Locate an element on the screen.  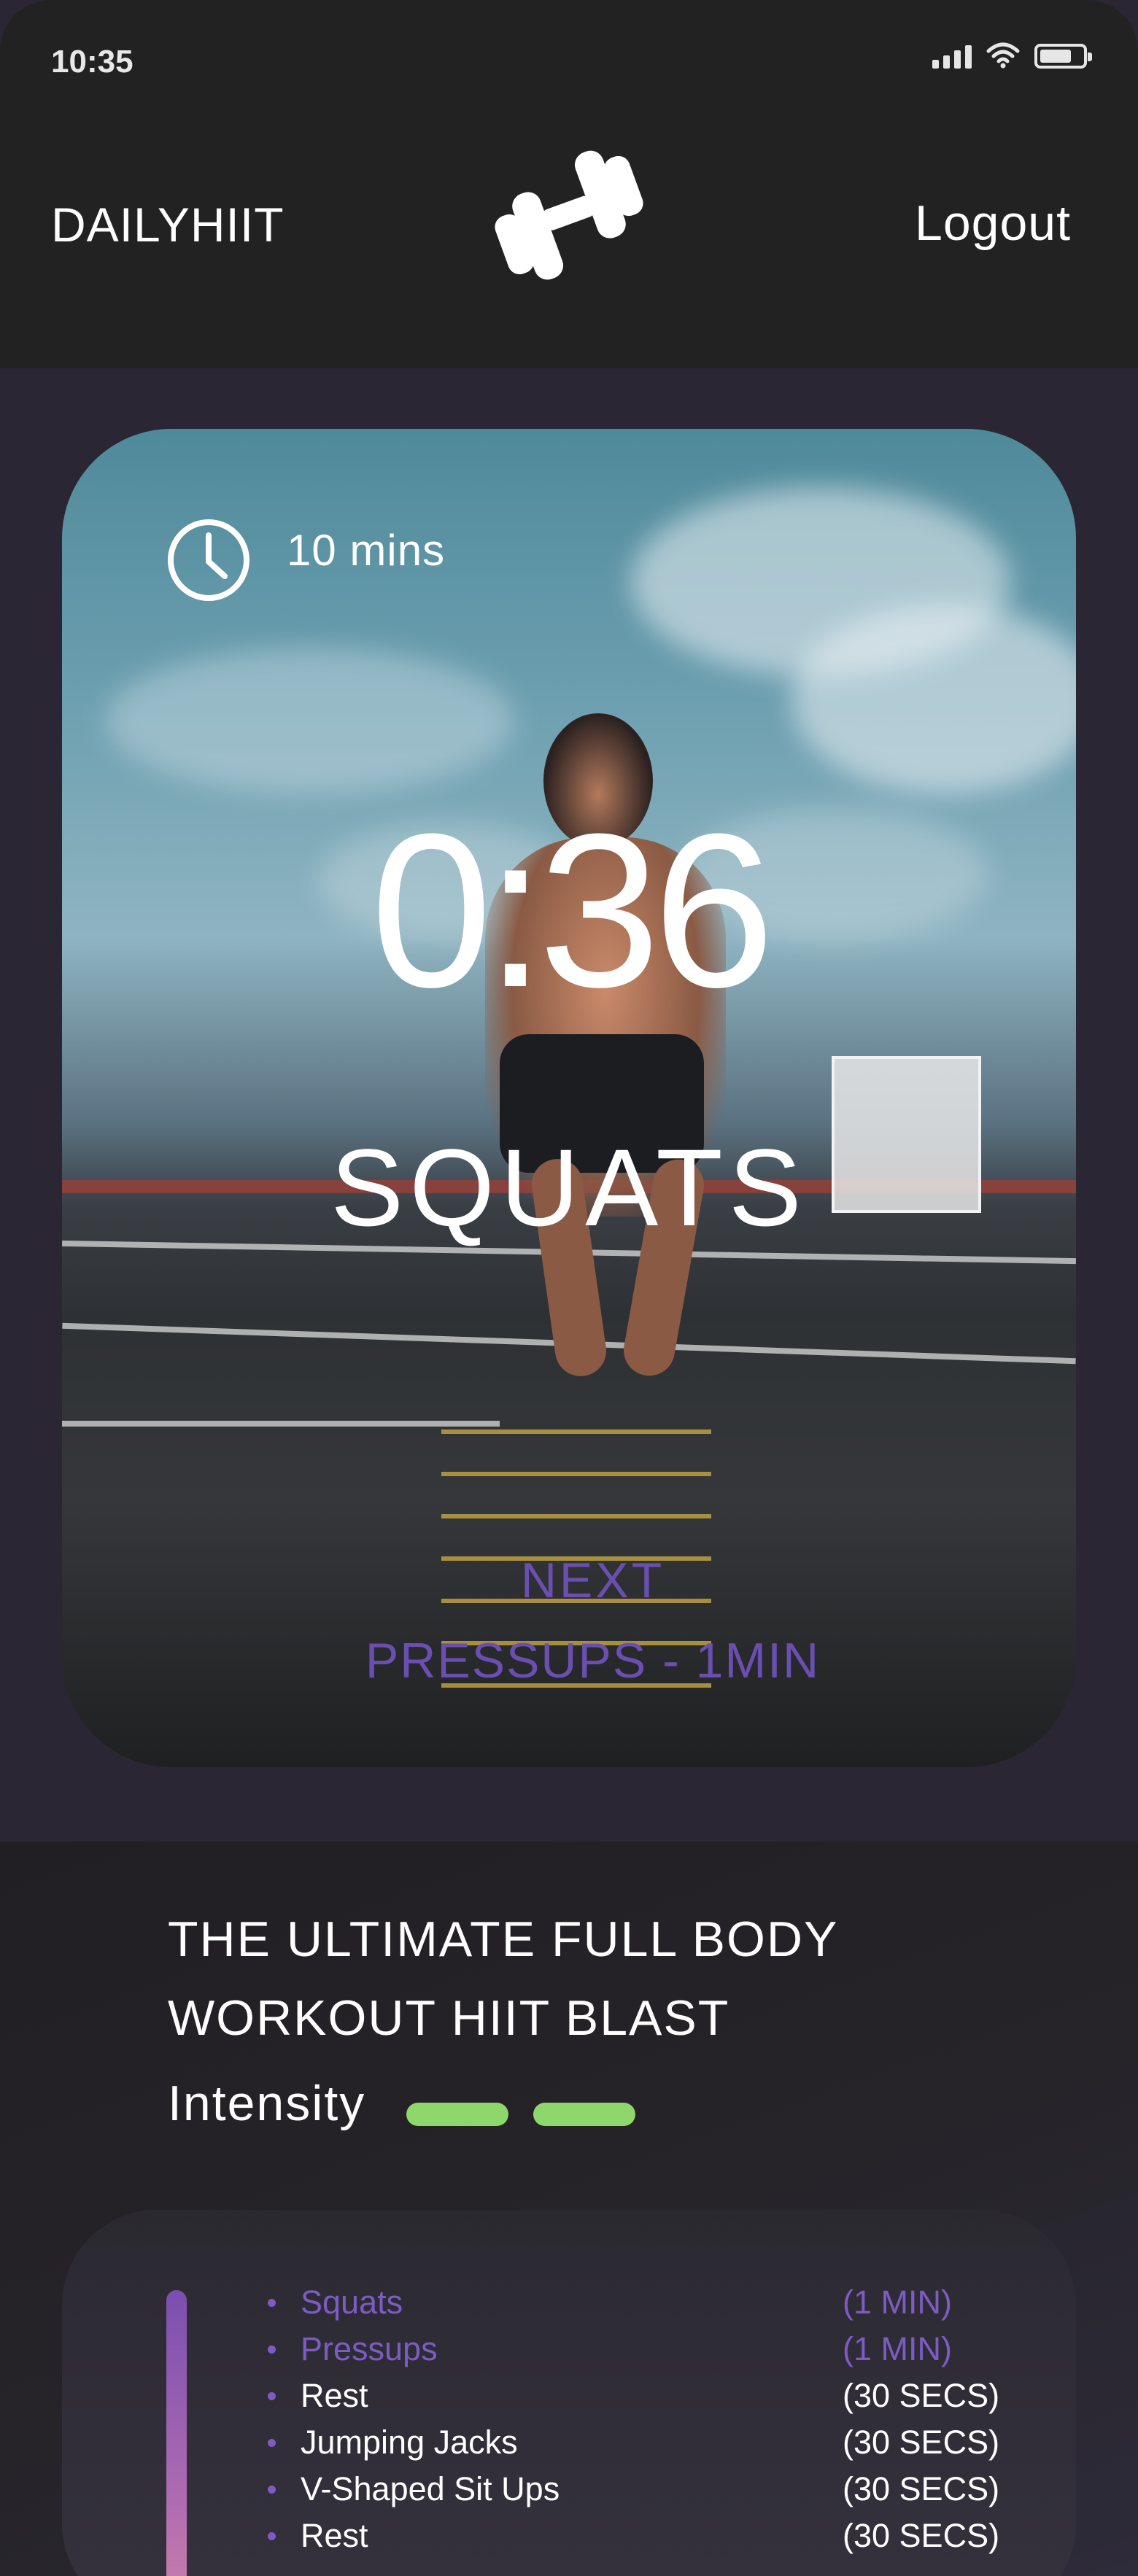
status-time: 10:35 is located at coordinates (92, 61).